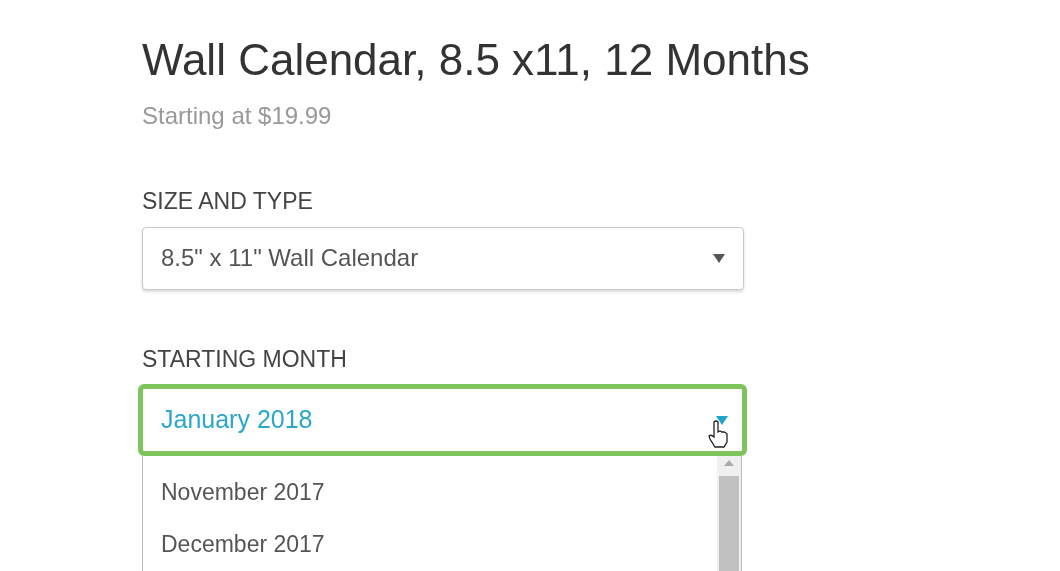 The height and width of the screenshot is (571, 1060). Describe the element at coordinates (430, 544) in the screenshot. I see `dropdown-option: December 2017` at that location.